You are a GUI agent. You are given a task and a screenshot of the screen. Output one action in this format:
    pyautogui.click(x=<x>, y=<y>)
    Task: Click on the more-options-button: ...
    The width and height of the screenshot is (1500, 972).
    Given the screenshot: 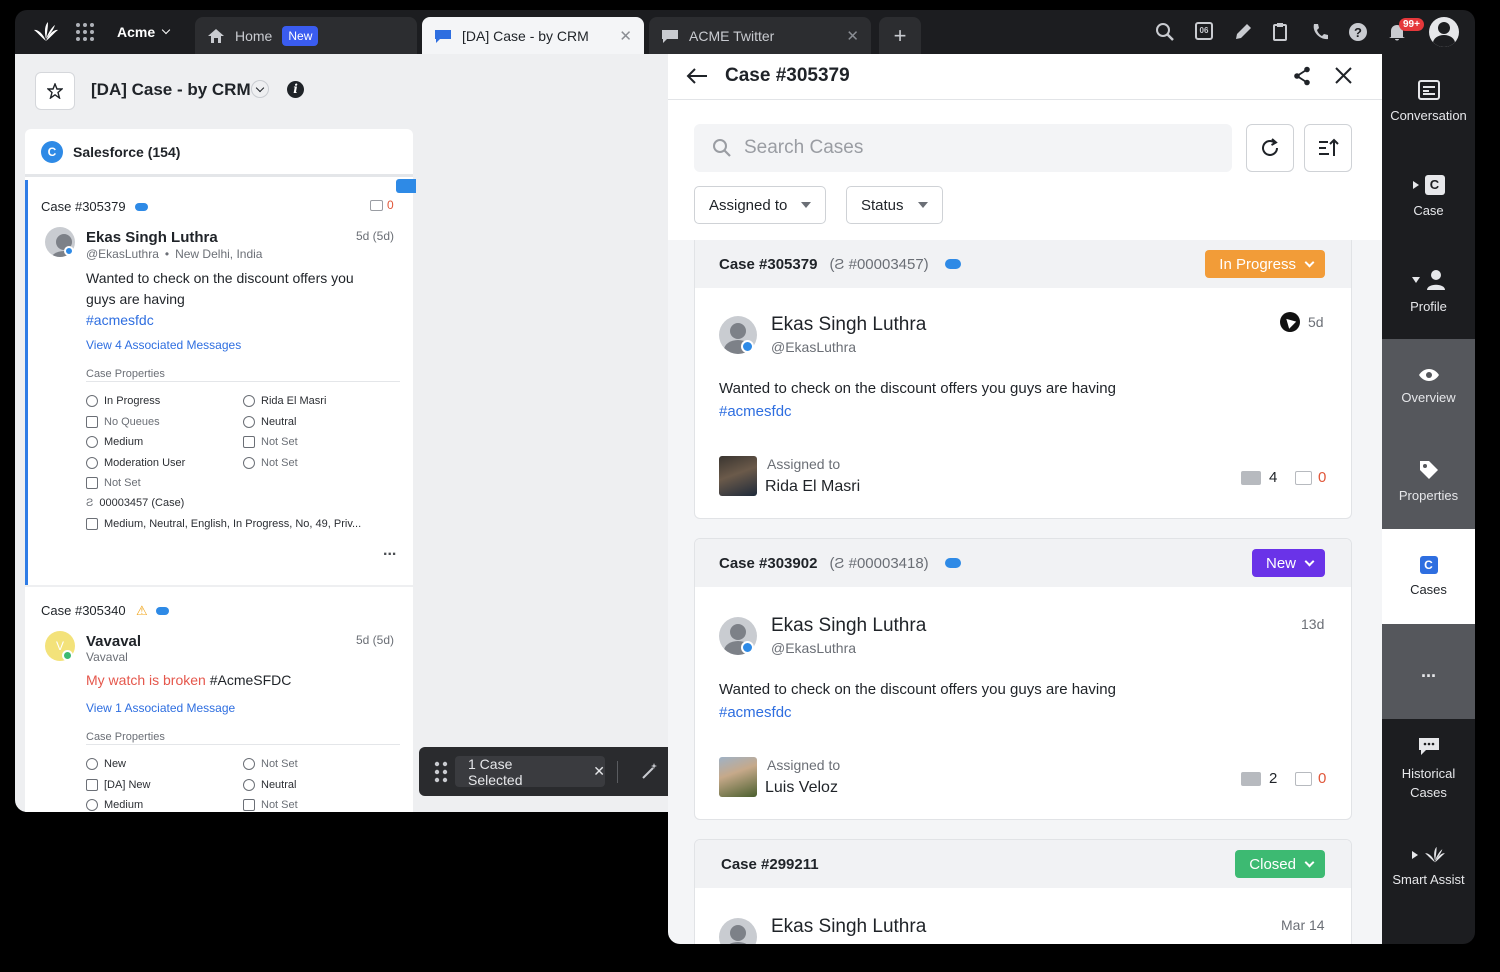 What is the action you would take?
    pyautogui.click(x=389, y=551)
    